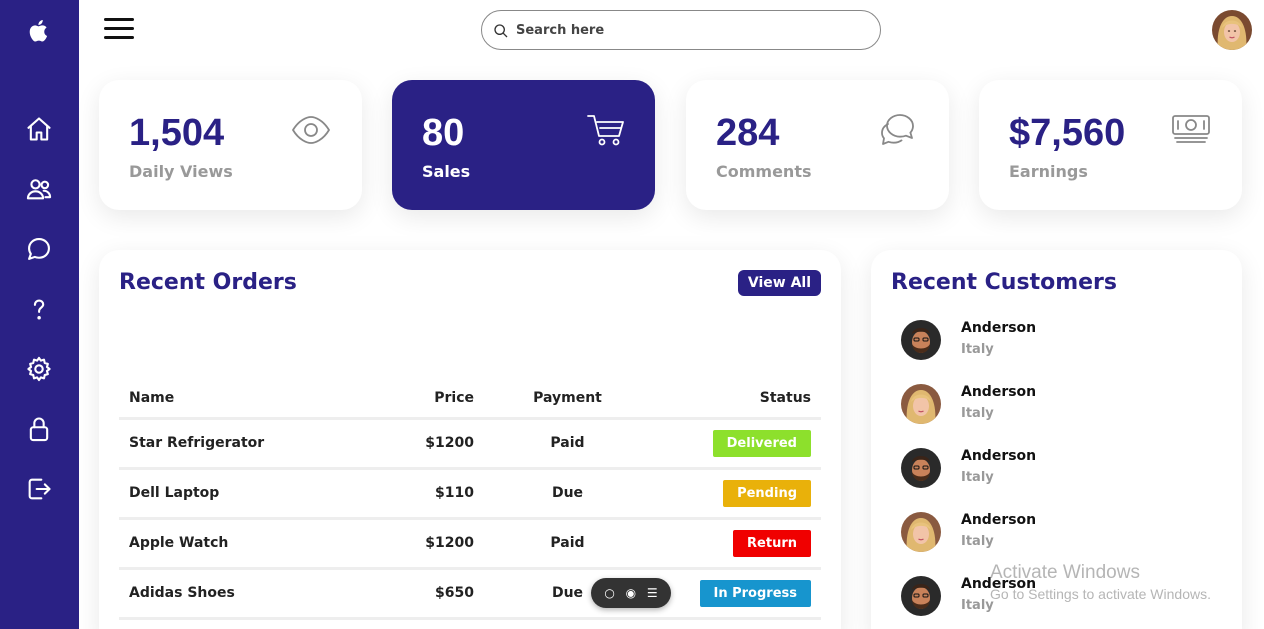  Describe the element at coordinates (244, 544) in the screenshot. I see `order-name: Apple Watch` at that location.